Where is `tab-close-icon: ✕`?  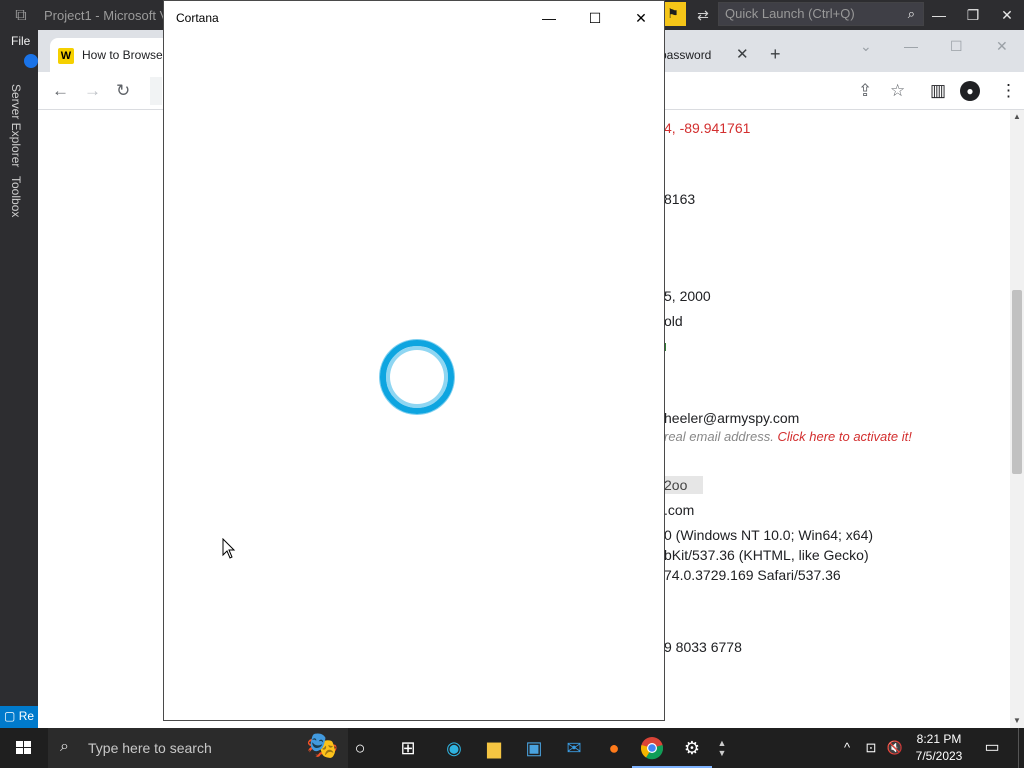
tab-close-icon: ✕ is located at coordinates (742, 54).